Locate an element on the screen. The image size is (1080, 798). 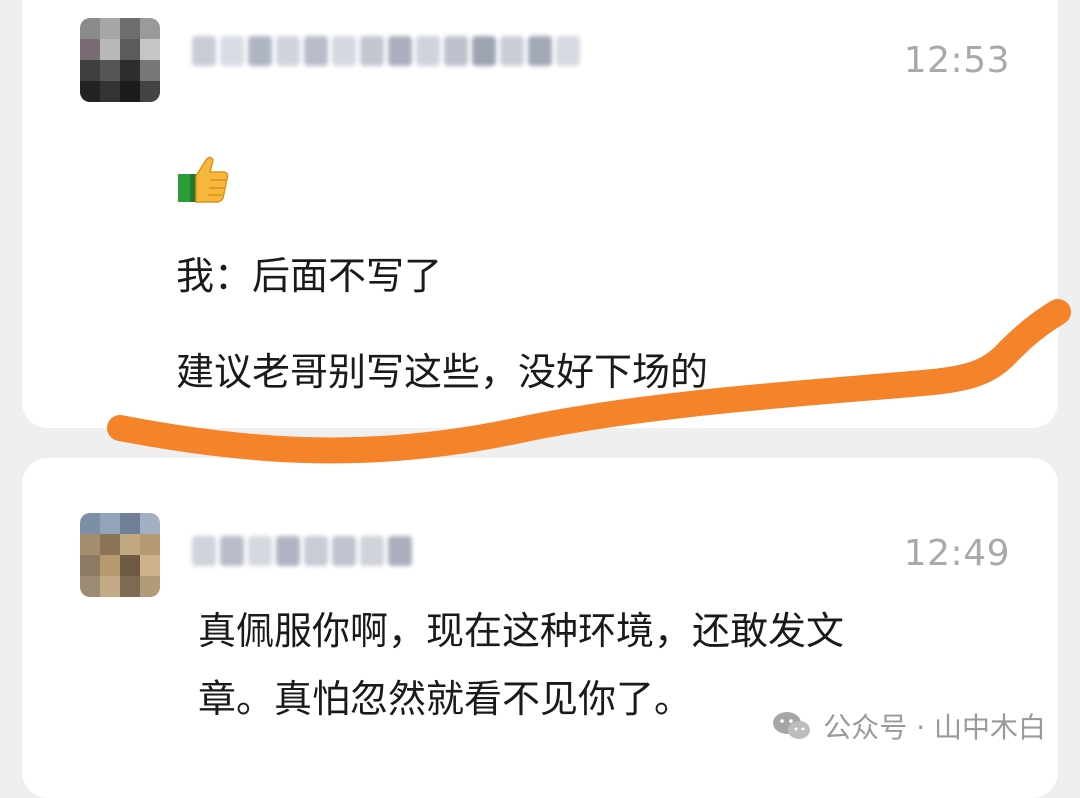
message-text: 我：后面不写了 is located at coordinates (309, 276).